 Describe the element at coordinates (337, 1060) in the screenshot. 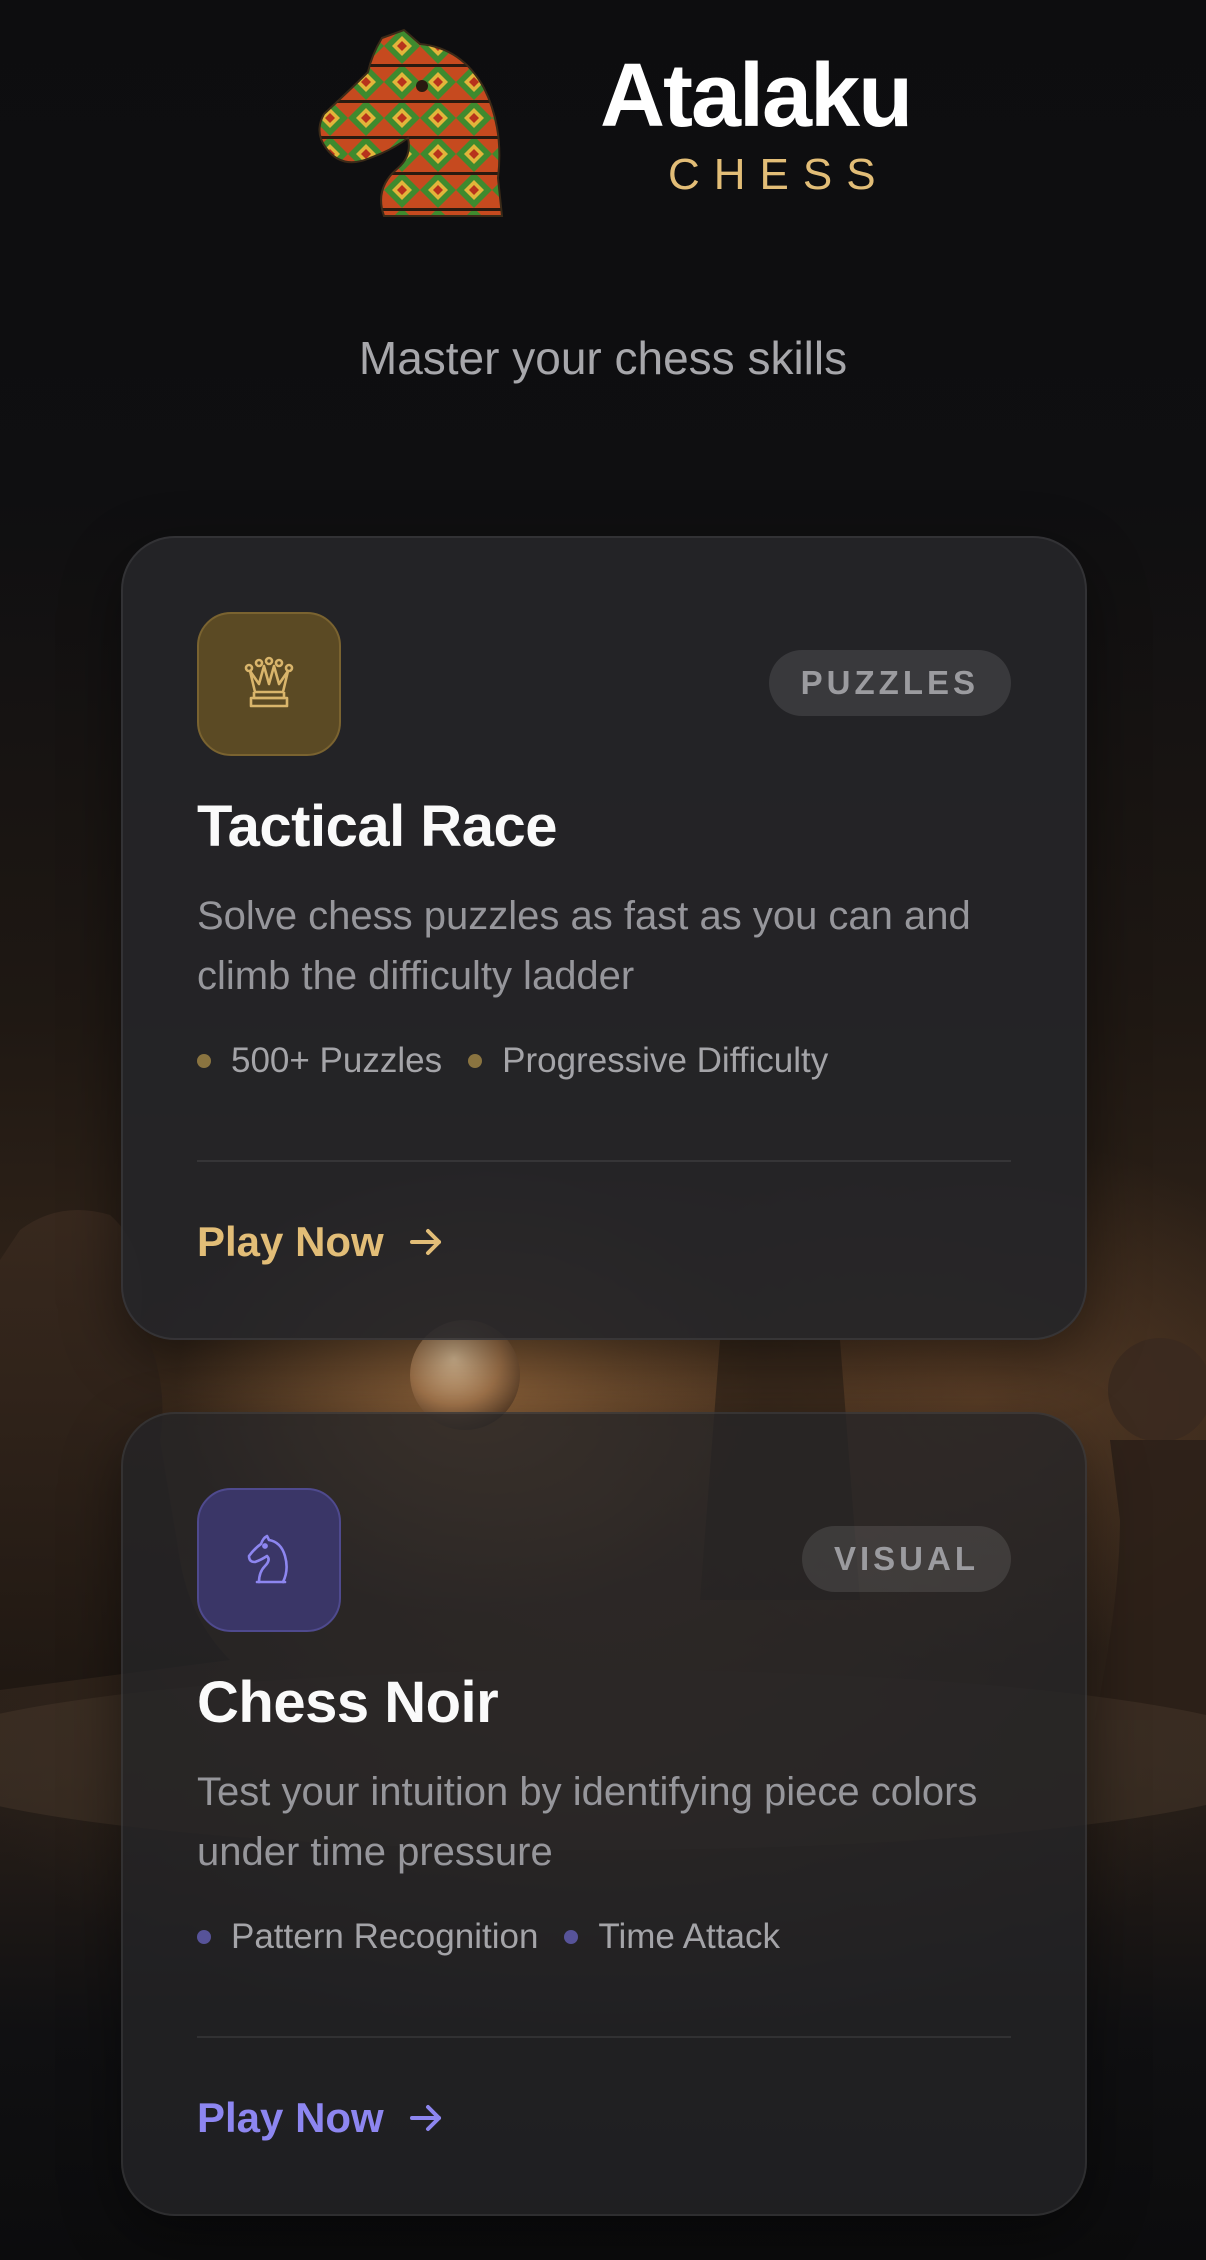

I see `feature-label: 500+ Puzzles` at that location.